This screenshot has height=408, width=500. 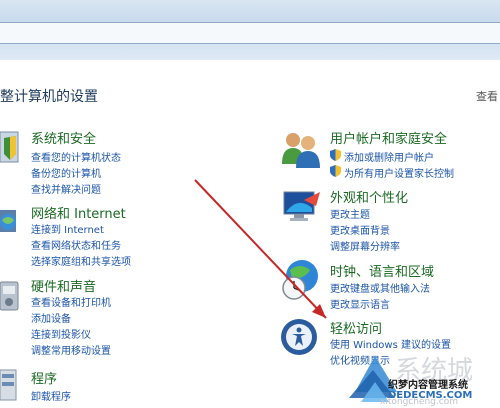 I want to click on link-connect-projector: 连接到投影仪, so click(x=61, y=333).